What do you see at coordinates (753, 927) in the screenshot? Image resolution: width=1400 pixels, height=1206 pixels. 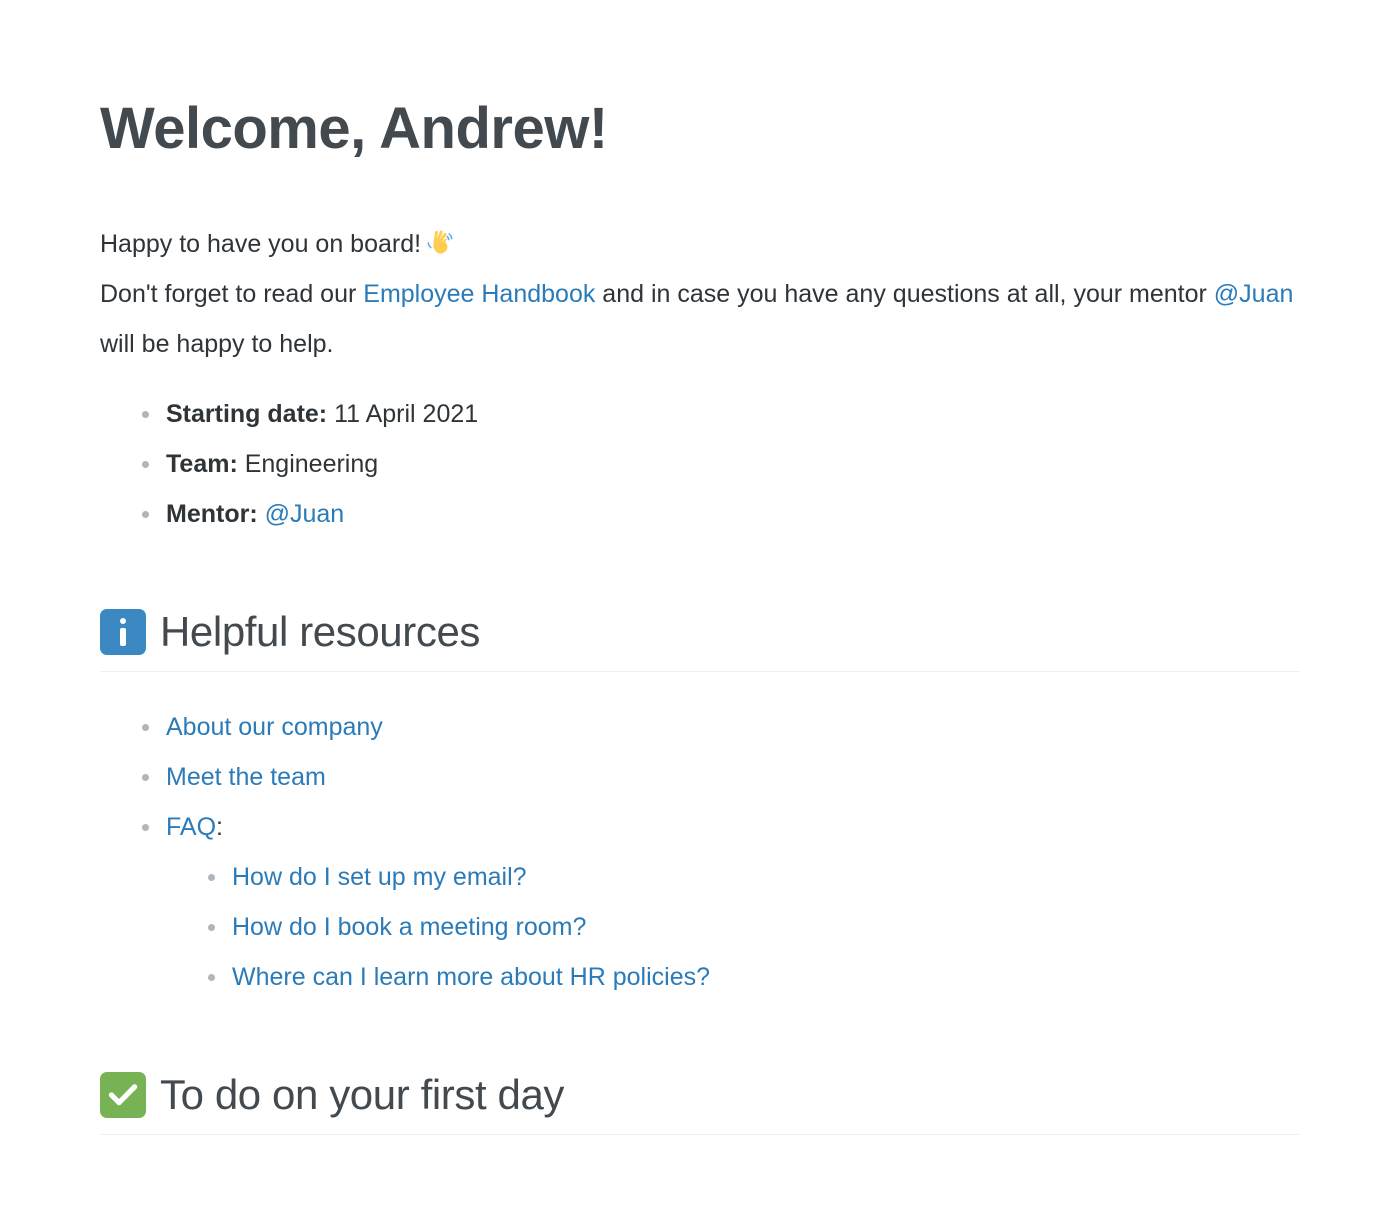 I see `list-item: How do I book a meeting room?` at bounding box center [753, 927].